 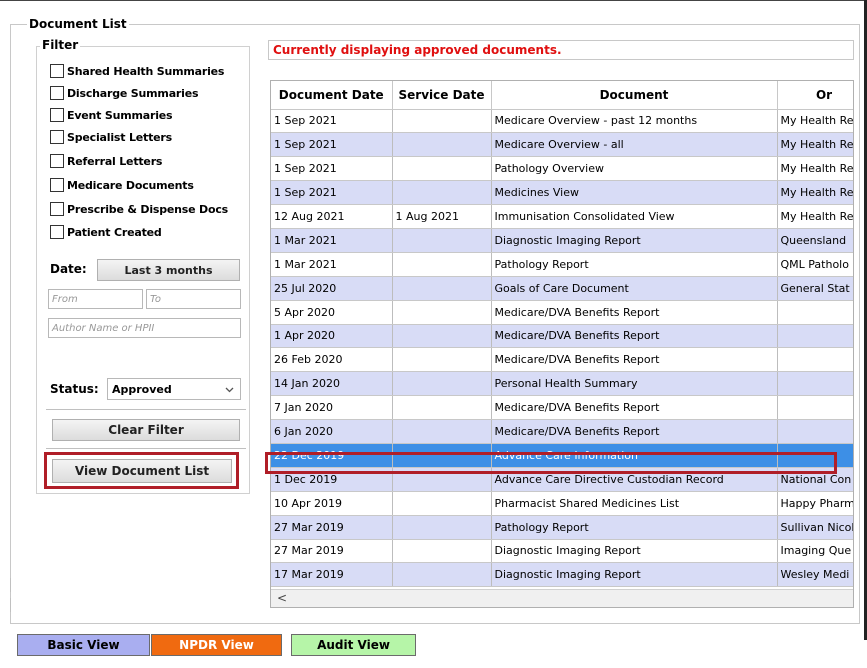 What do you see at coordinates (122, 185) in the screenshot?
I see `filter-checkbox-row: Medicare Documents` at bounding box center [122, 185].